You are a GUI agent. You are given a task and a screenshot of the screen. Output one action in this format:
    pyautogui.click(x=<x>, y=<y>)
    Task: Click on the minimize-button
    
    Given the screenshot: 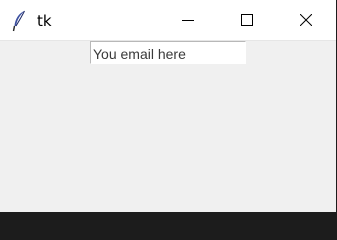 What is the action you would take?
    pyautogui.click(x=188, y=20)
    